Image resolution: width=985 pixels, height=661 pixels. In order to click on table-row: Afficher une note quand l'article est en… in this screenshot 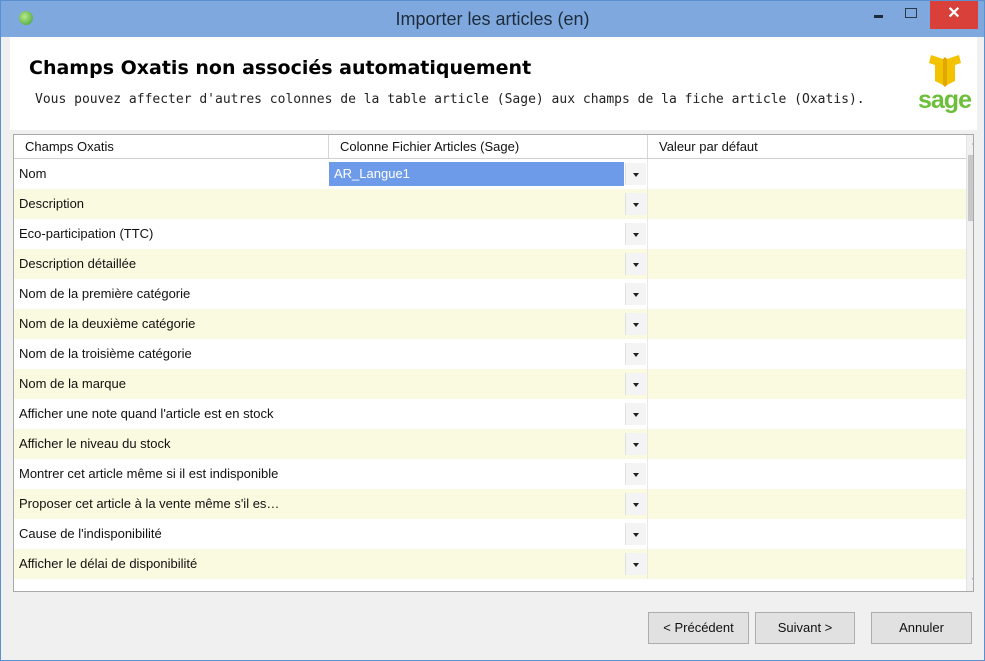, I will do `click(490, 414)`.